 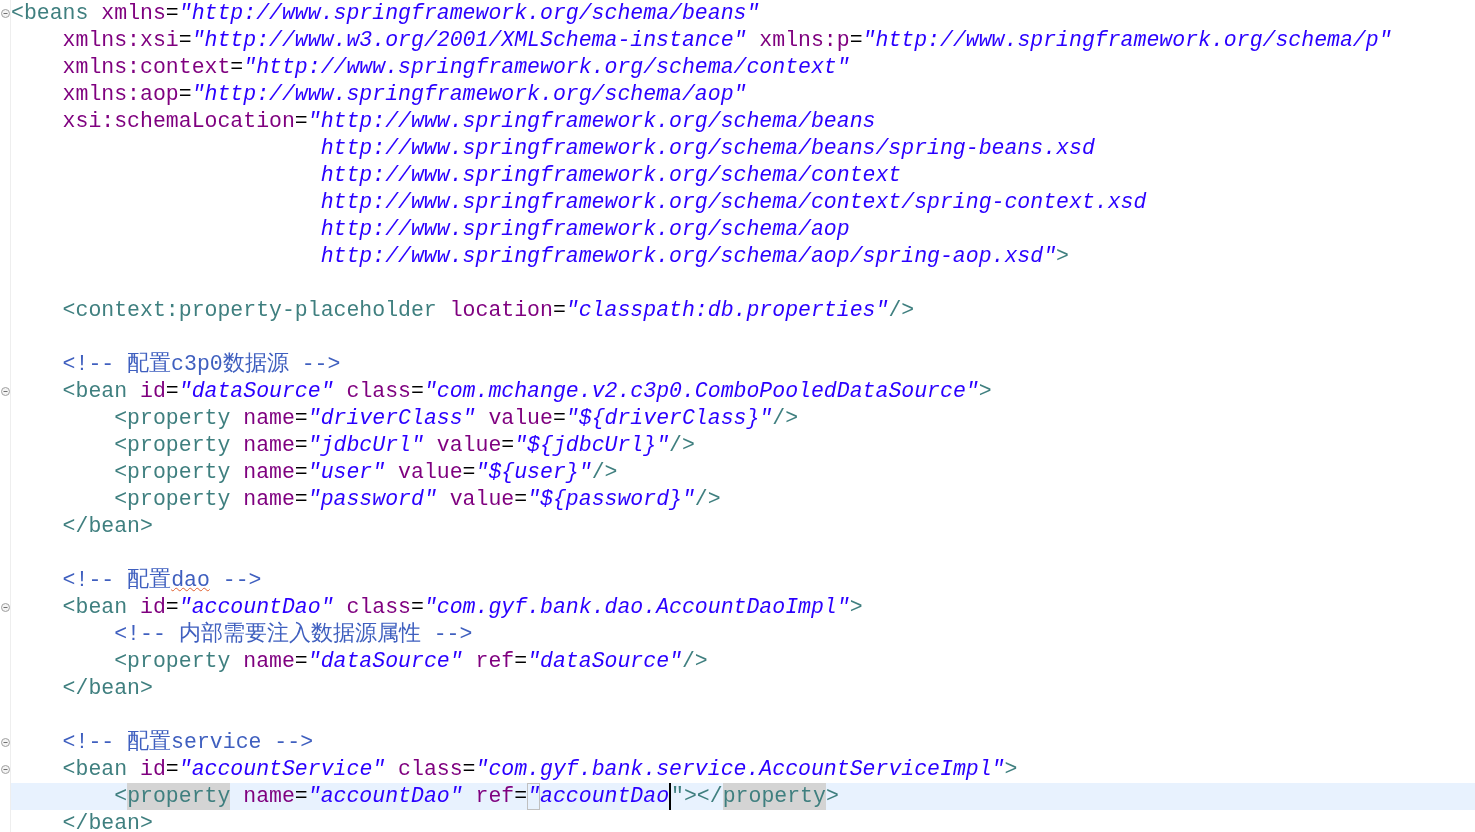 I want to click on code-comment: <!-- 配置service -->, so click(x=188, y=742).